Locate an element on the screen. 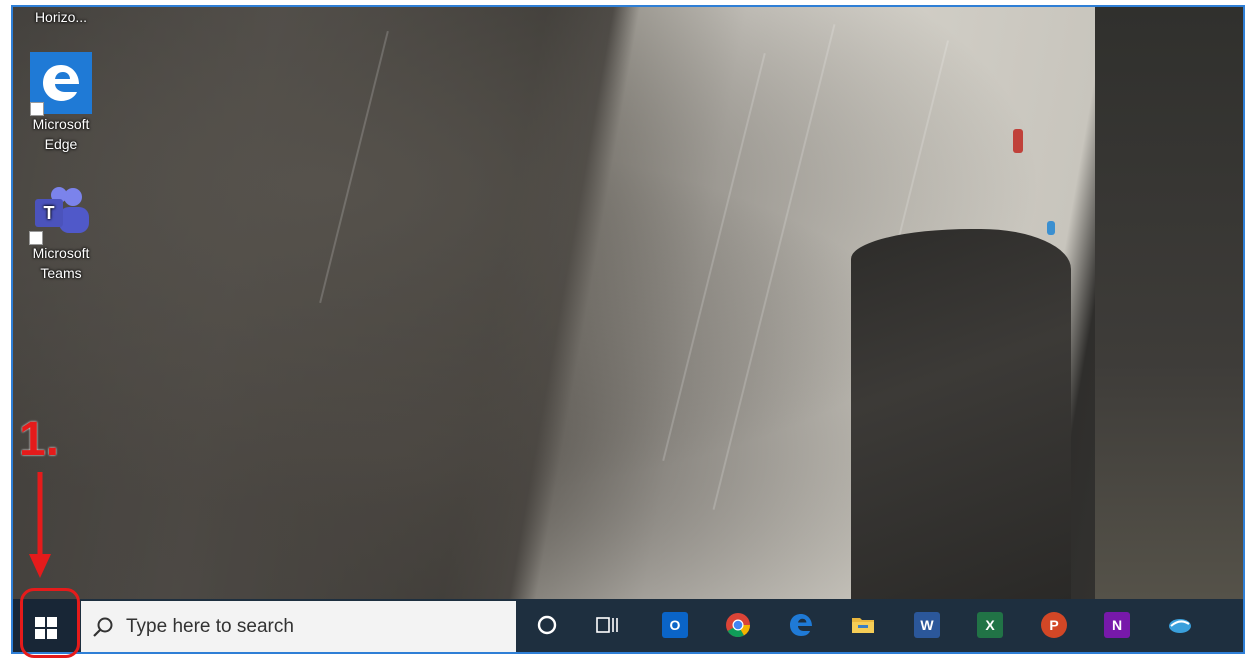 Image resolution: width=1247 pixels, height=662 pixels. task-view-icon is located at coordinates (607, 625).